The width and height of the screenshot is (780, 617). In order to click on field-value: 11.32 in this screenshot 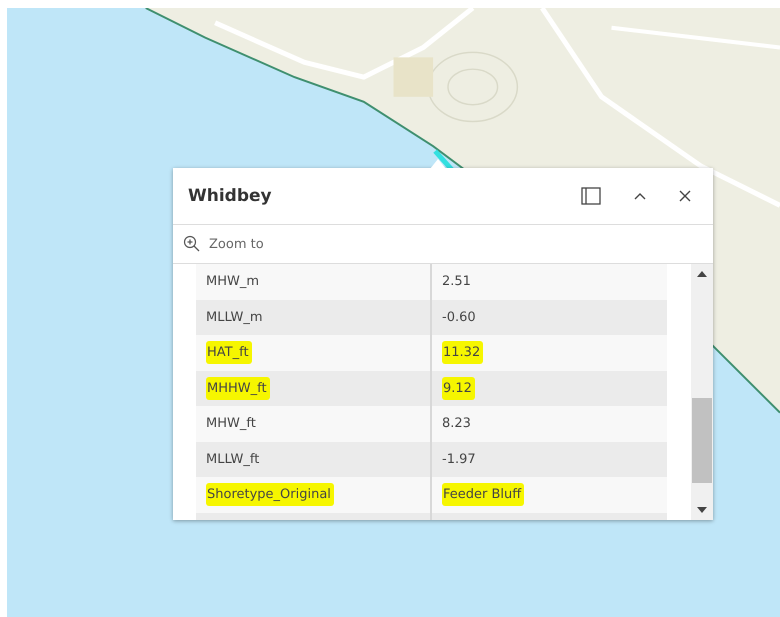, I will do `click(463, 352)`.